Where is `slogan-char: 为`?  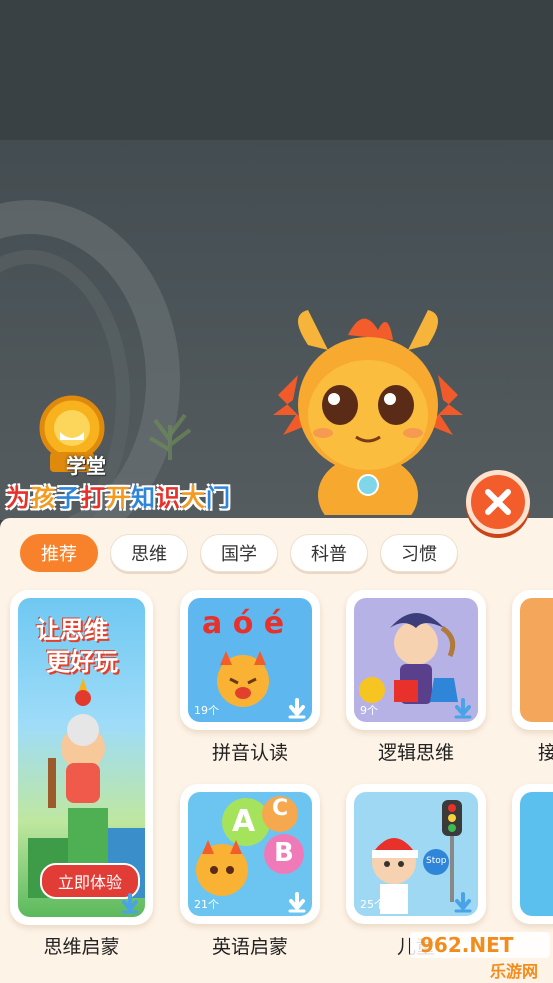
slogan-char: 为 is located at coordinates (18, 498).